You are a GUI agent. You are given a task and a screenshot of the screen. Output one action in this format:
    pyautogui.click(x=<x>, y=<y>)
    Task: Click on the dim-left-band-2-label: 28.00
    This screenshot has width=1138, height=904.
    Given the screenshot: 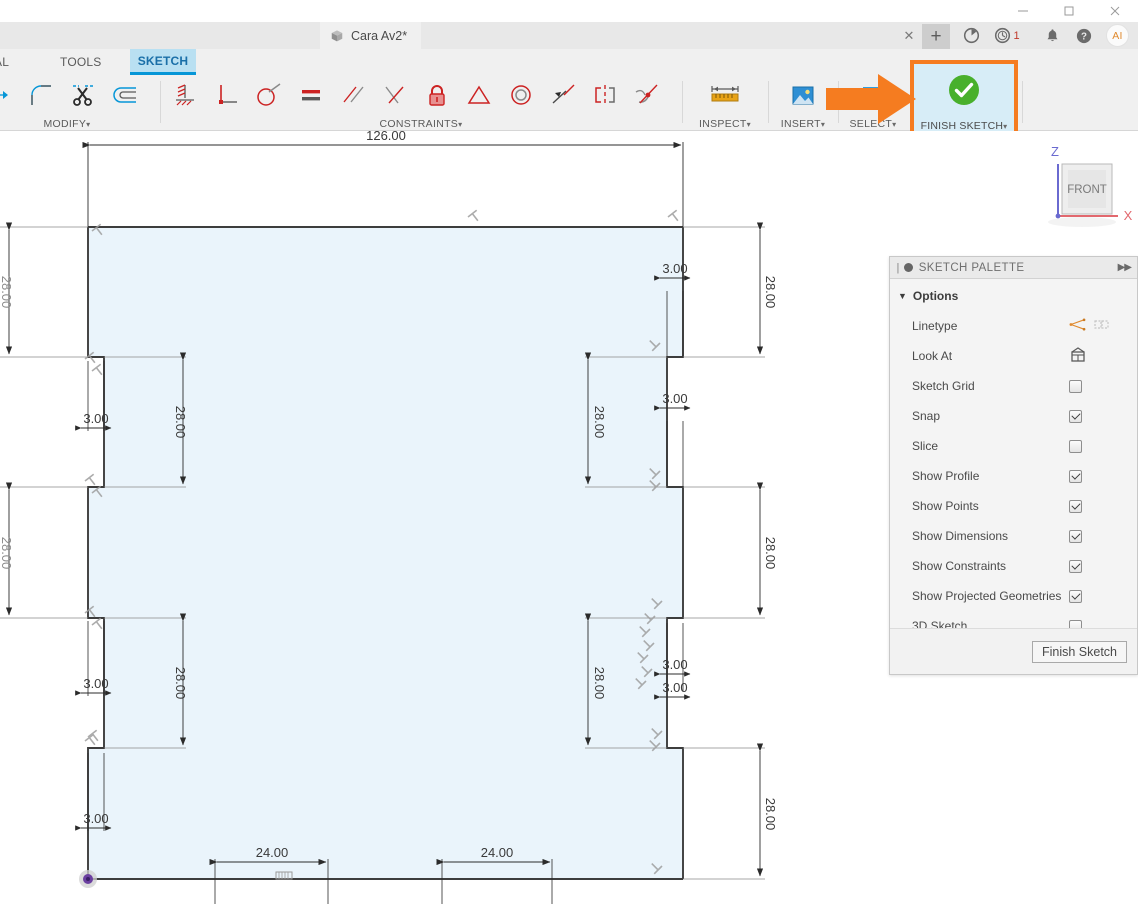 What is the action you would take?
    pyautogui.click(x=7, y=553)
    